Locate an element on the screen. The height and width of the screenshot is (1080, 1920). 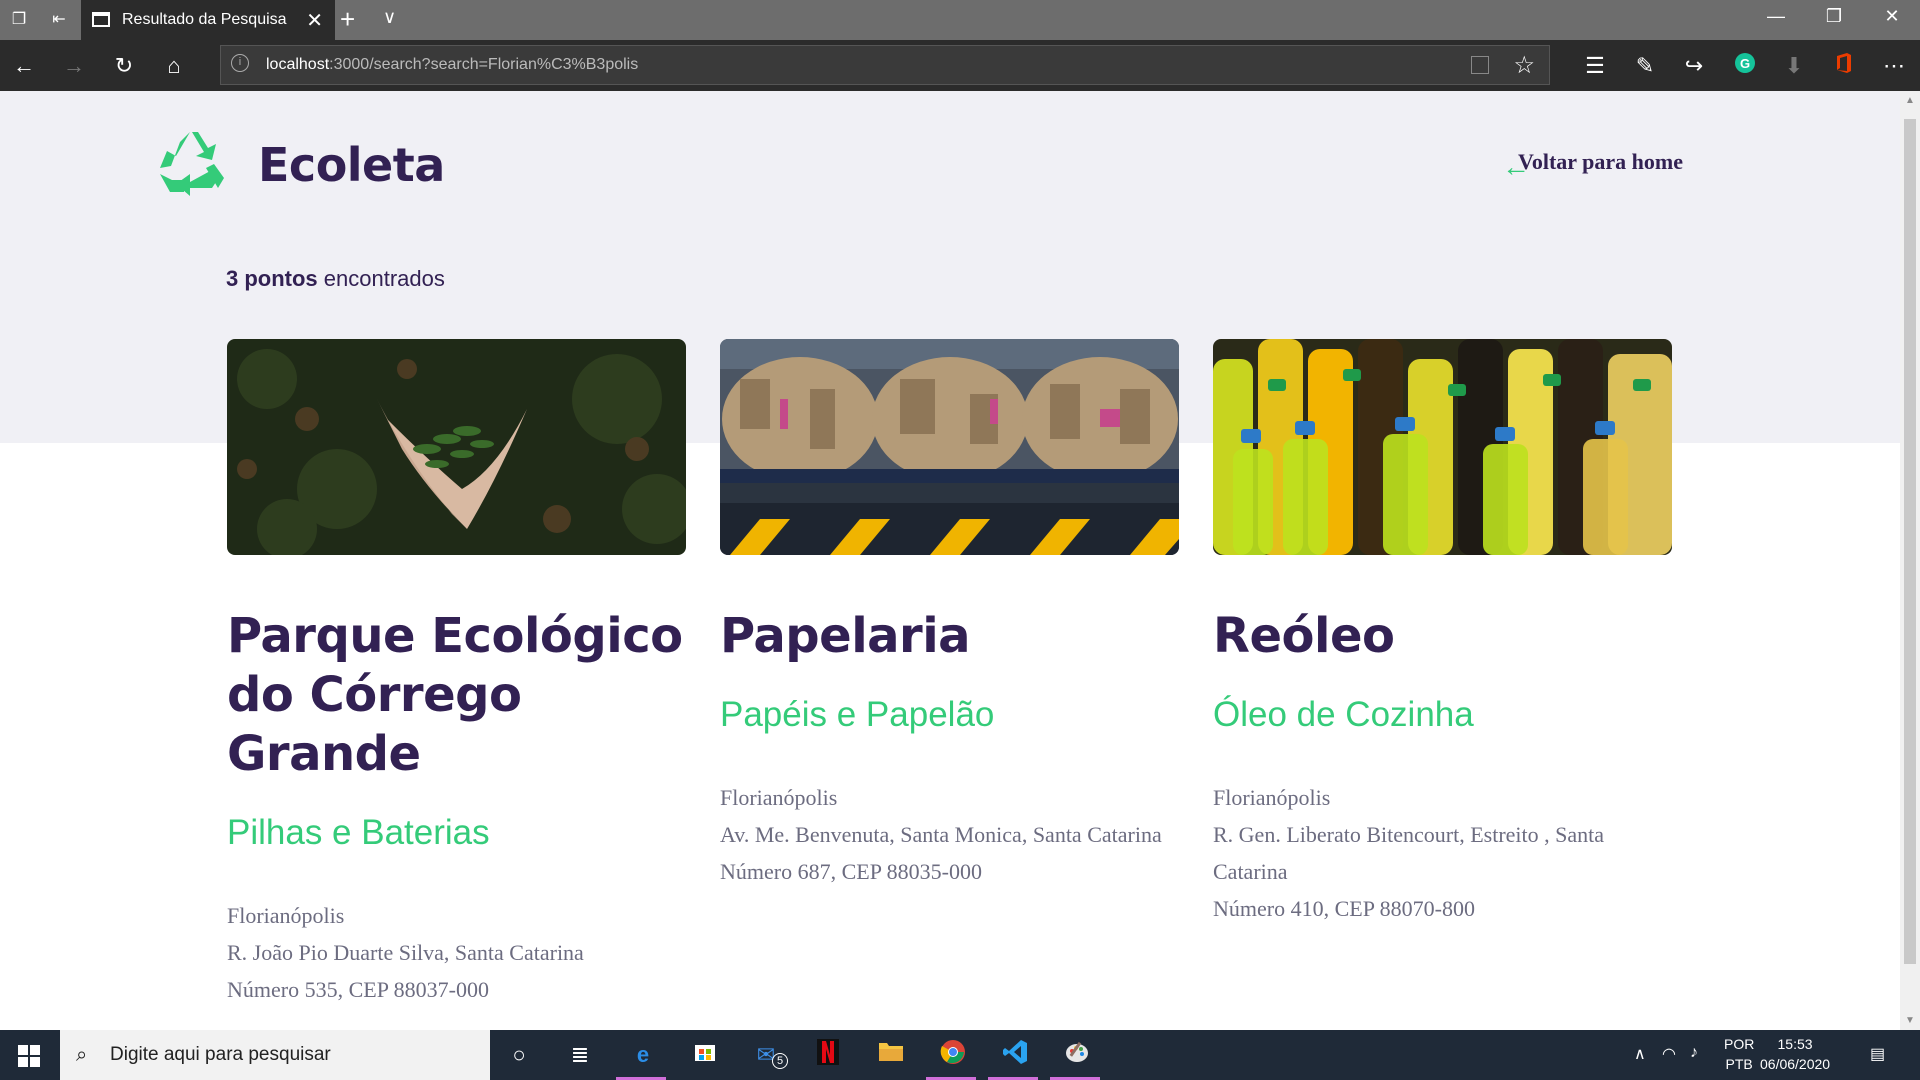
windows-start-icon is located at coordinates (29, 1056).